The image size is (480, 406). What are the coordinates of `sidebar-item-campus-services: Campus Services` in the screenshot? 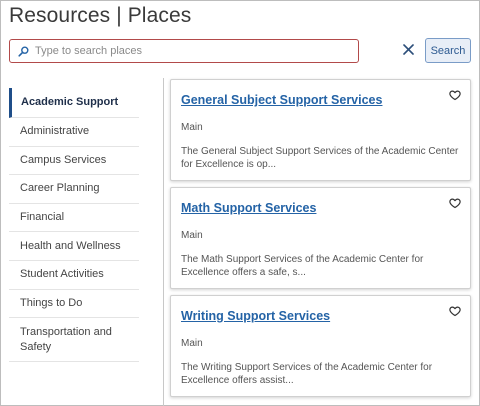 It's located at (74, 161).